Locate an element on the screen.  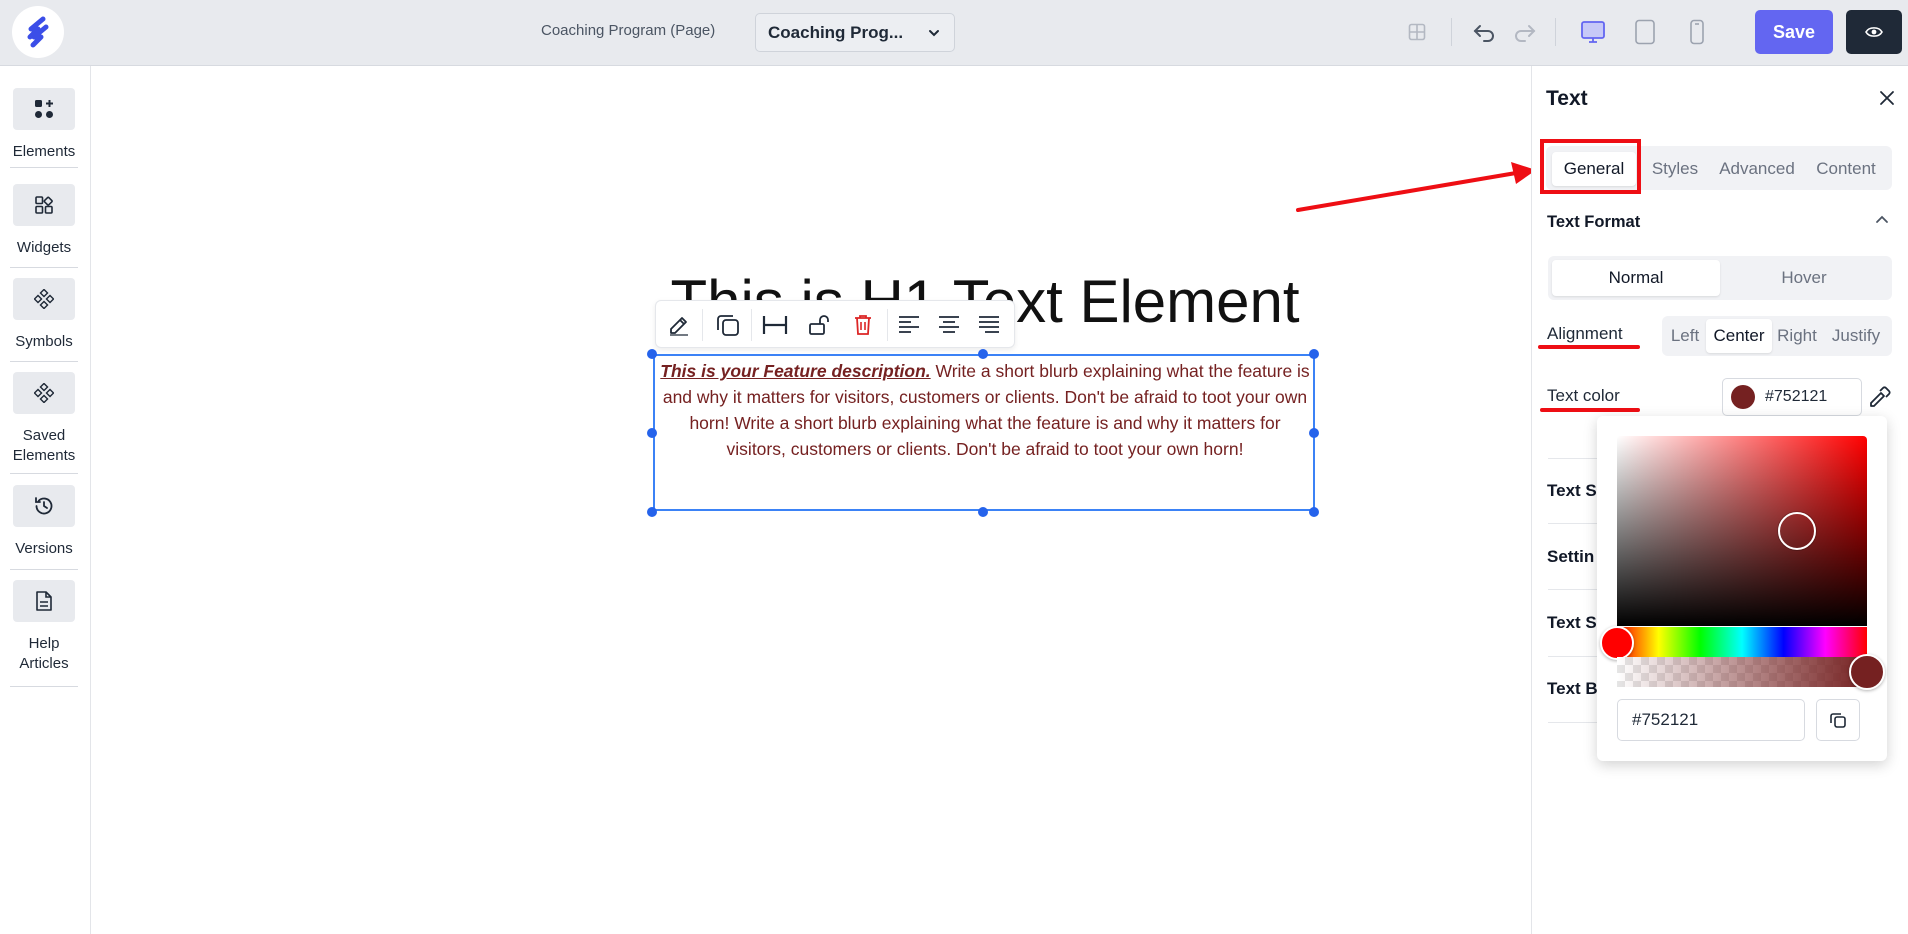
saturation-value-area is located at coordinates (1742, 531).